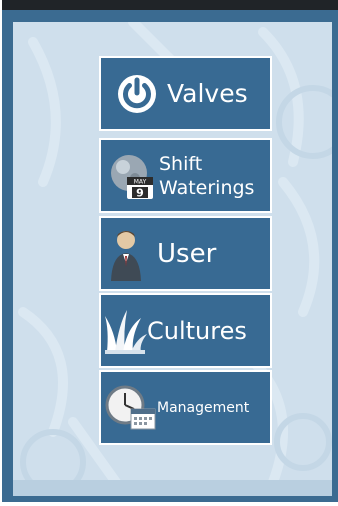  I want to click on top-status-bar, so click(170, 5).